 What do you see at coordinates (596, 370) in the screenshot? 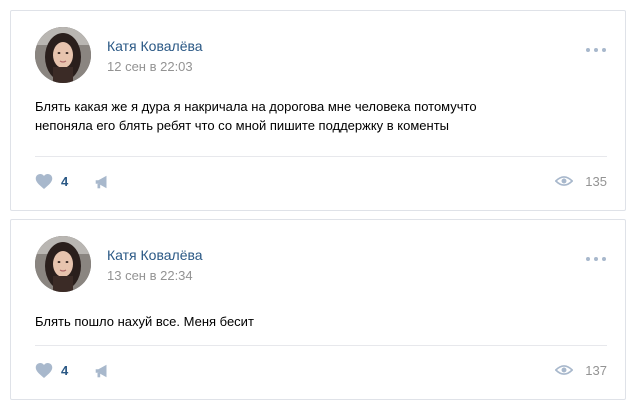
I see `view-count: 137` at bounding box center [596, 370].